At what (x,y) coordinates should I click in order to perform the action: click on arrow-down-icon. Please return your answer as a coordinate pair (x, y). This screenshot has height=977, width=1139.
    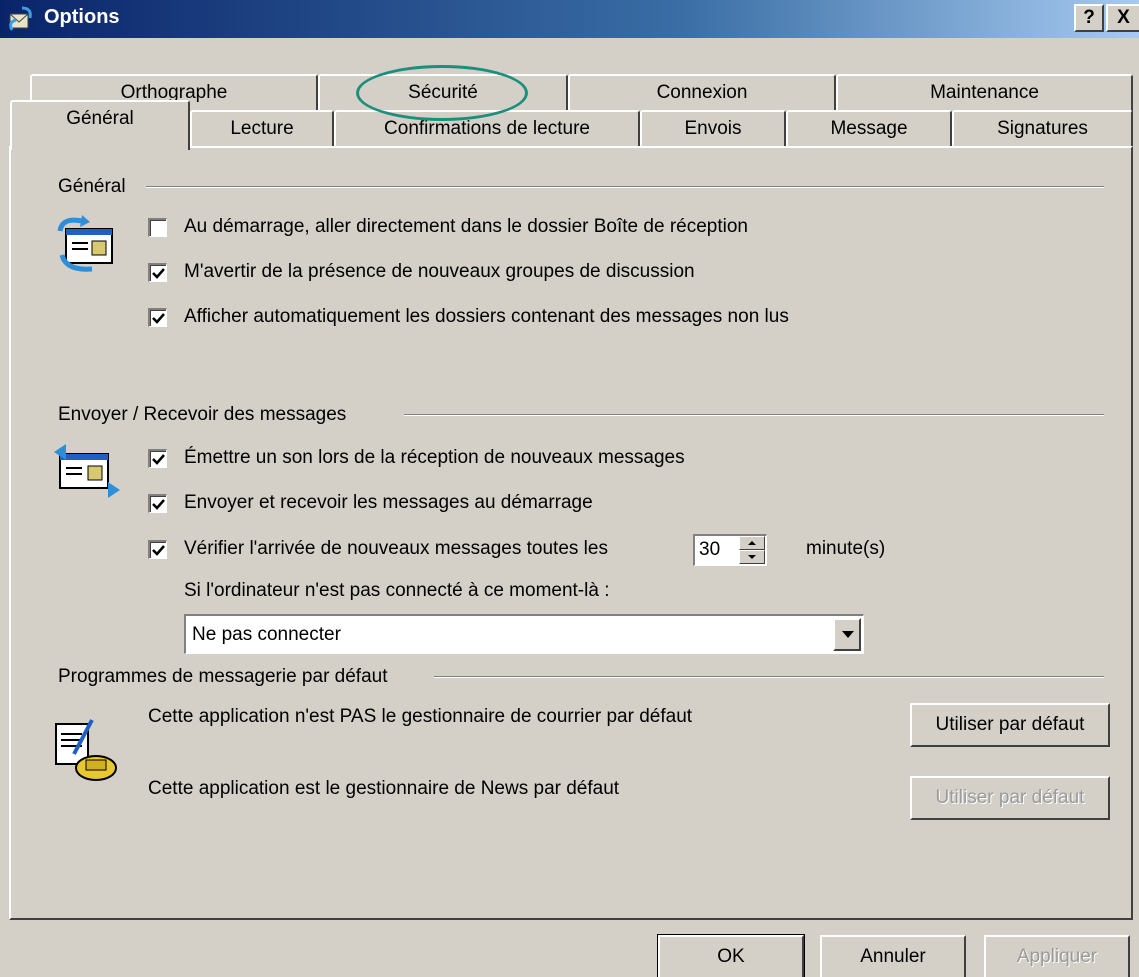
    Looking at the image, I should click on (752, 557).